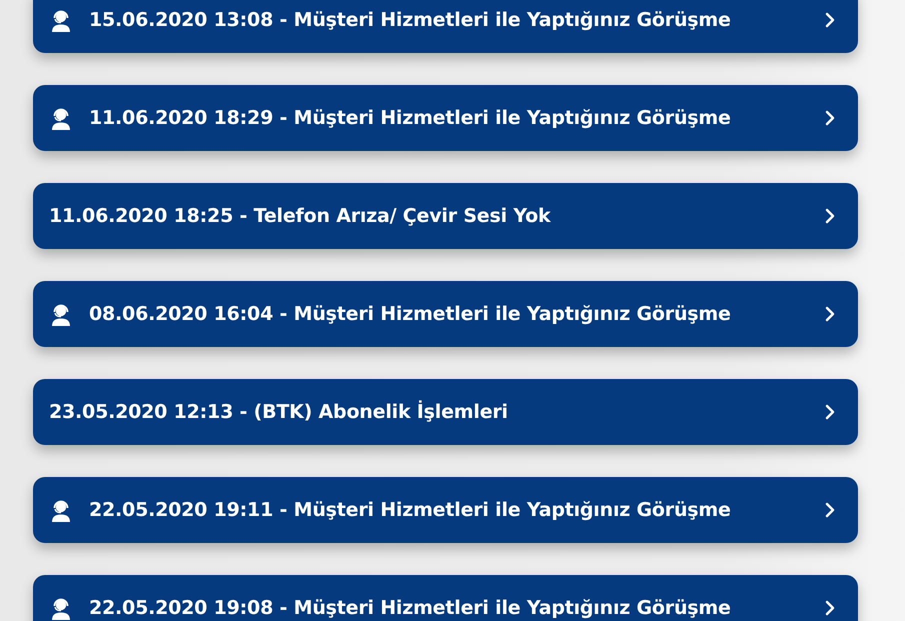 This screenshot has height=621, width=905. What do you see at coordinates (445, 26) in the screenshot?
I see `record-item: 15.06.2020 13:08 - Müşteri Hizmetleri ile Yaptığınız Görüşme` at bounding box center [445, 26].